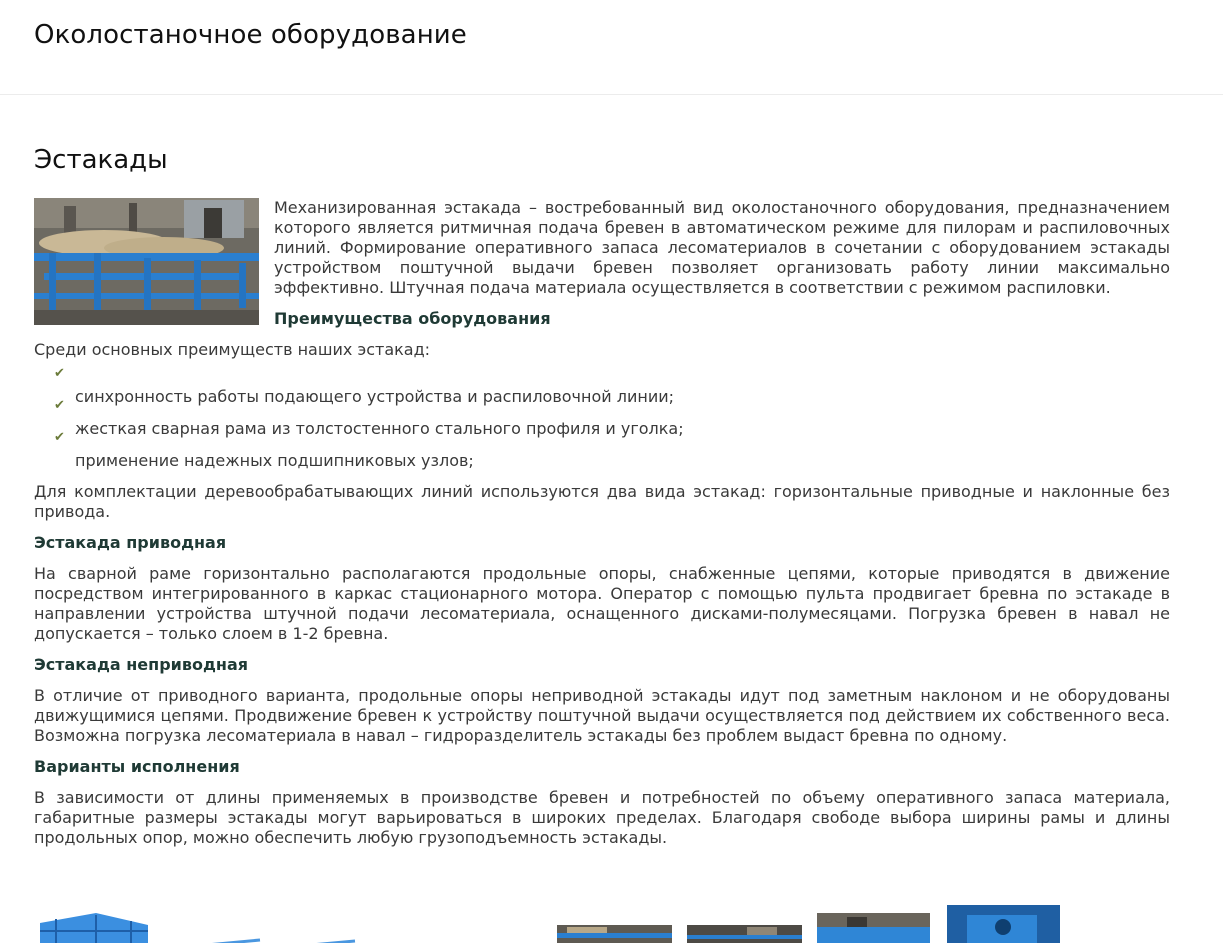 The image size is (1223, 943). What do you see at coordinates (250, 35) in the screenshot?
I see `page-title: Околостаночное оборудование` at bounding box center [250, 35].